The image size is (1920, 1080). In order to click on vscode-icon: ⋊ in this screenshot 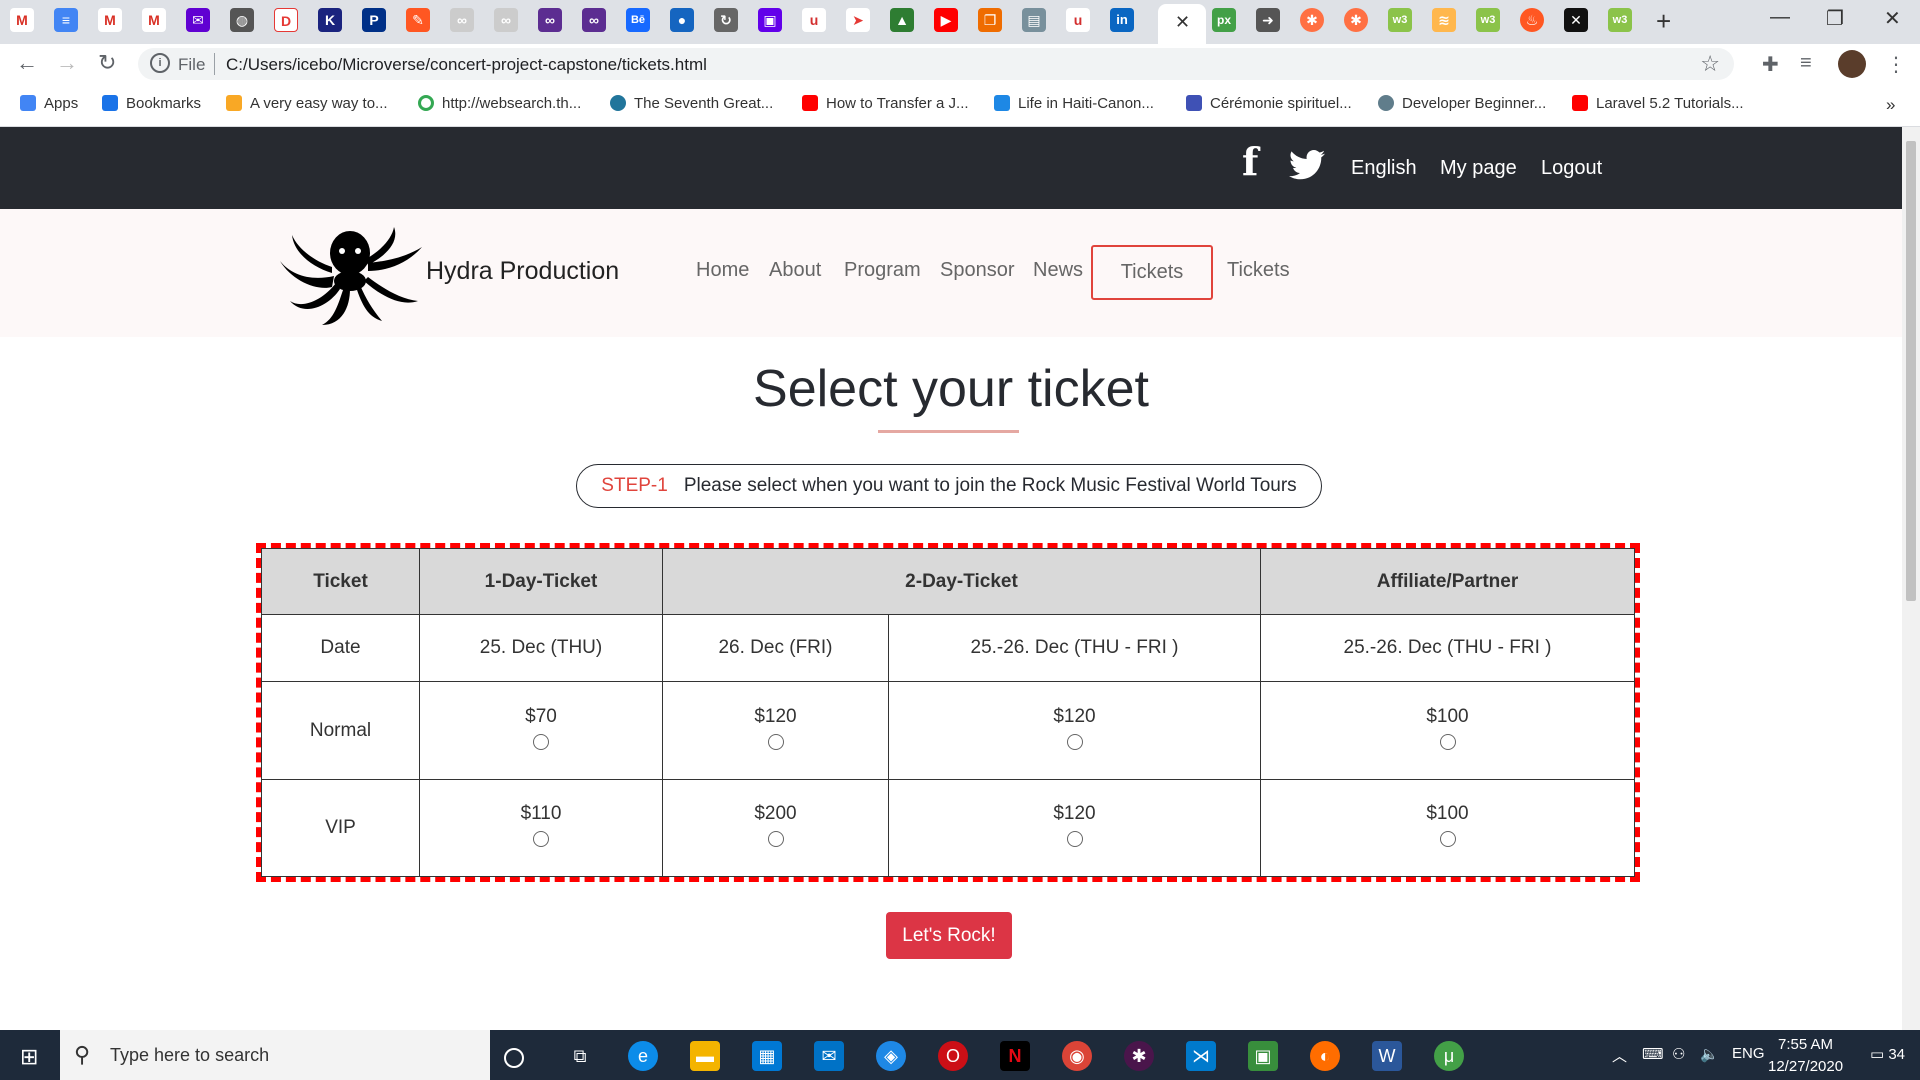, I will do `click(1201, 1056)`.